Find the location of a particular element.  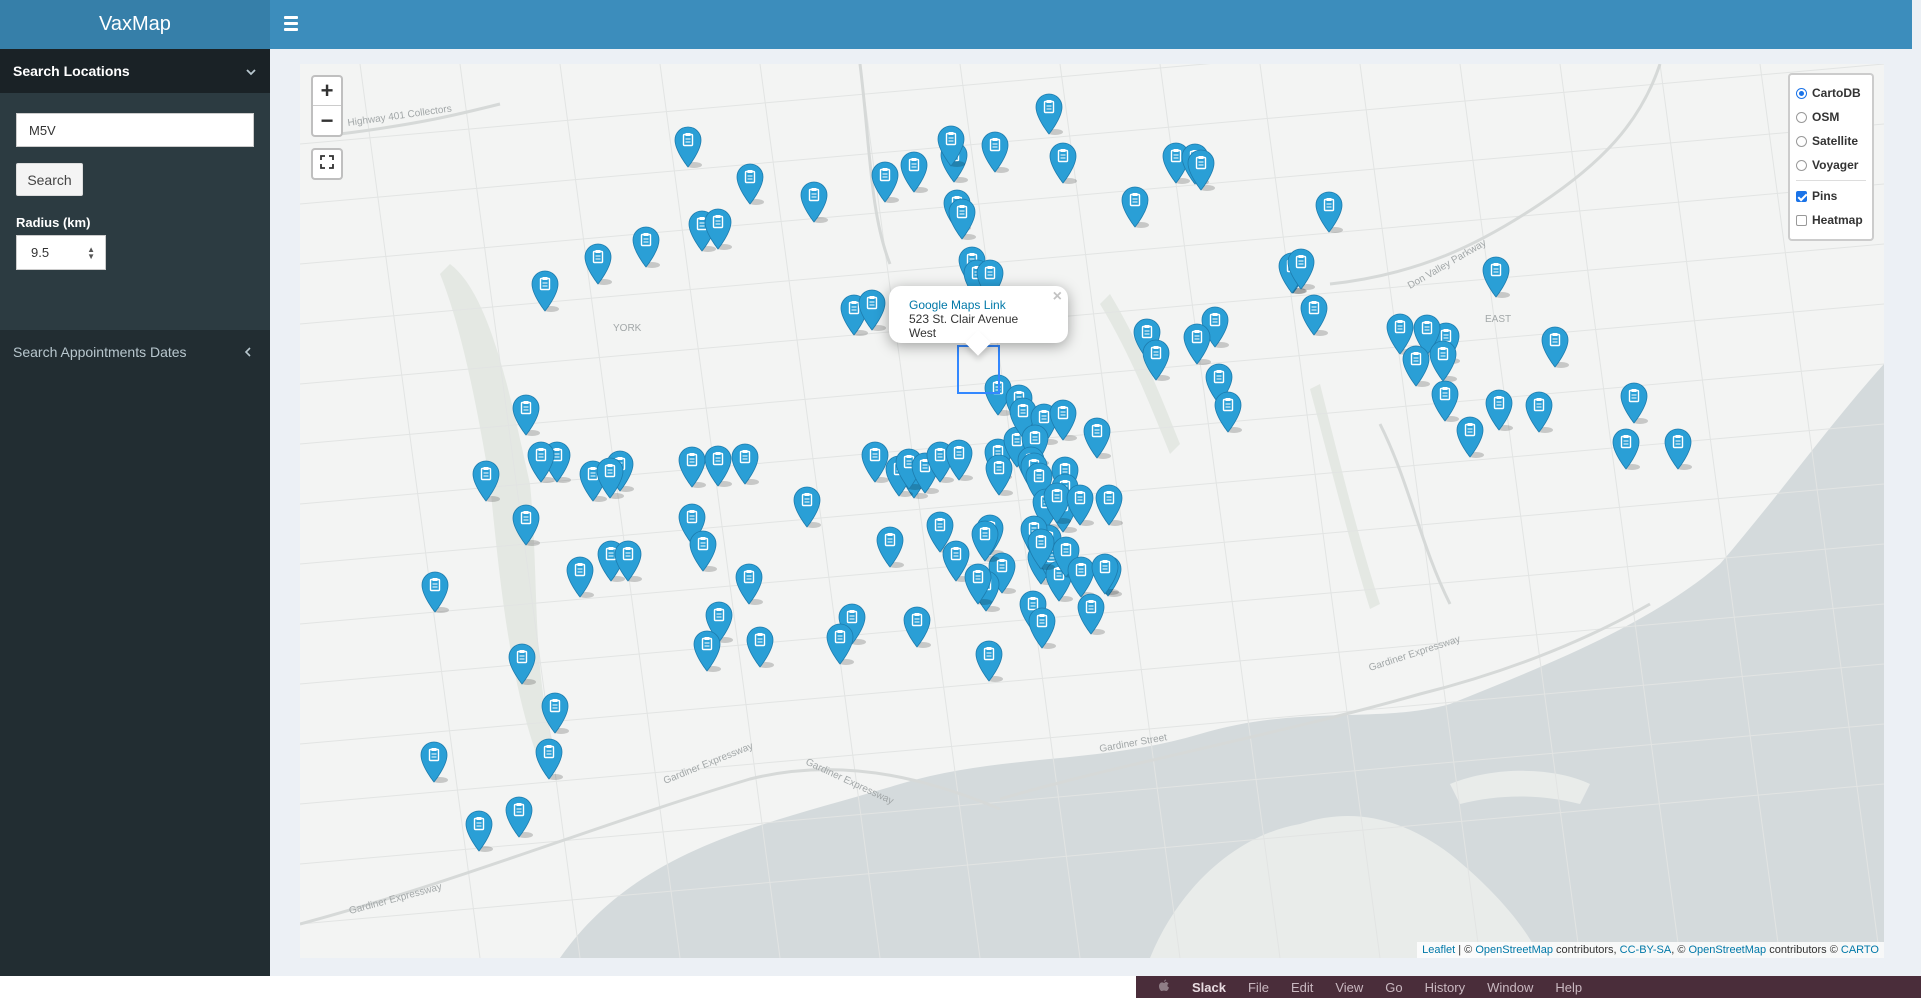

layer-option-osm: OSM is located at coordinates (1831, 117).